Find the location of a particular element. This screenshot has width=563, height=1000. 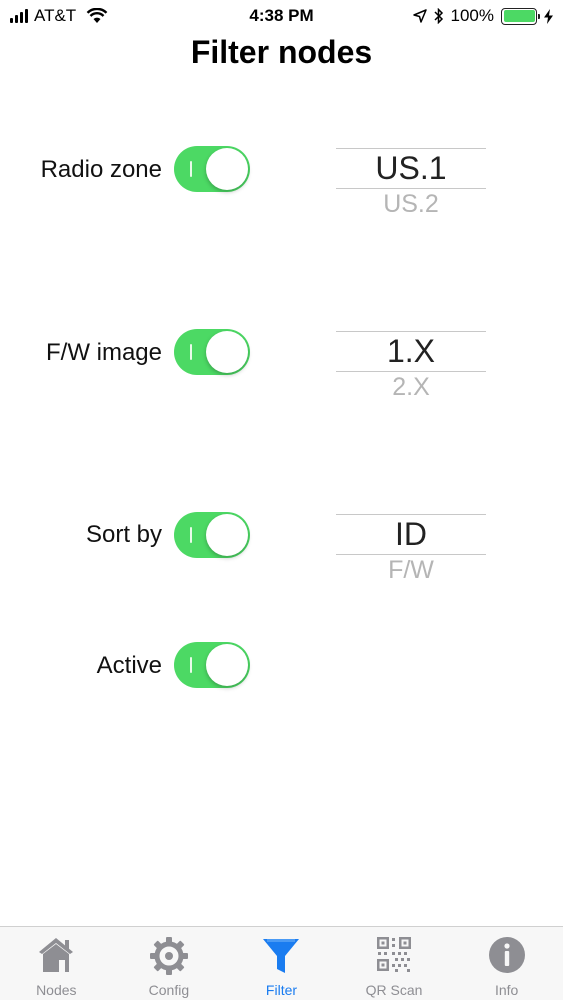

battery-icon is located at coordinates (520, 16).